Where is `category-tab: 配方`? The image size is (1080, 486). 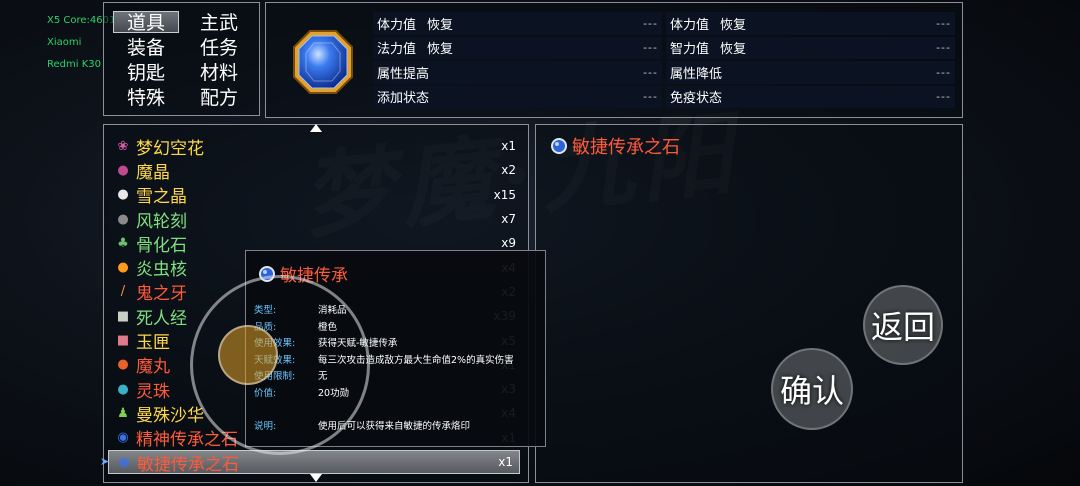 category-tab: 配方 is located at coordinates (219, 97).